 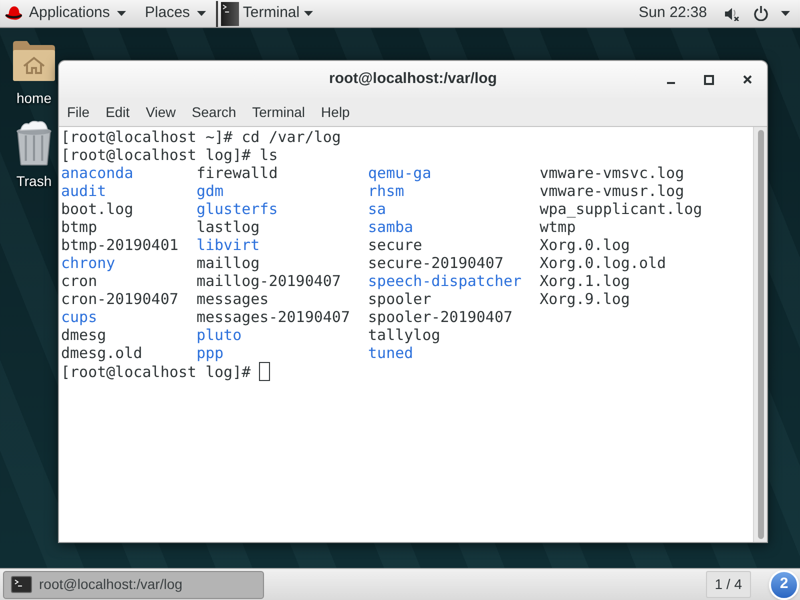 I want to click on cursor-icon, so click(x=264, y=371).